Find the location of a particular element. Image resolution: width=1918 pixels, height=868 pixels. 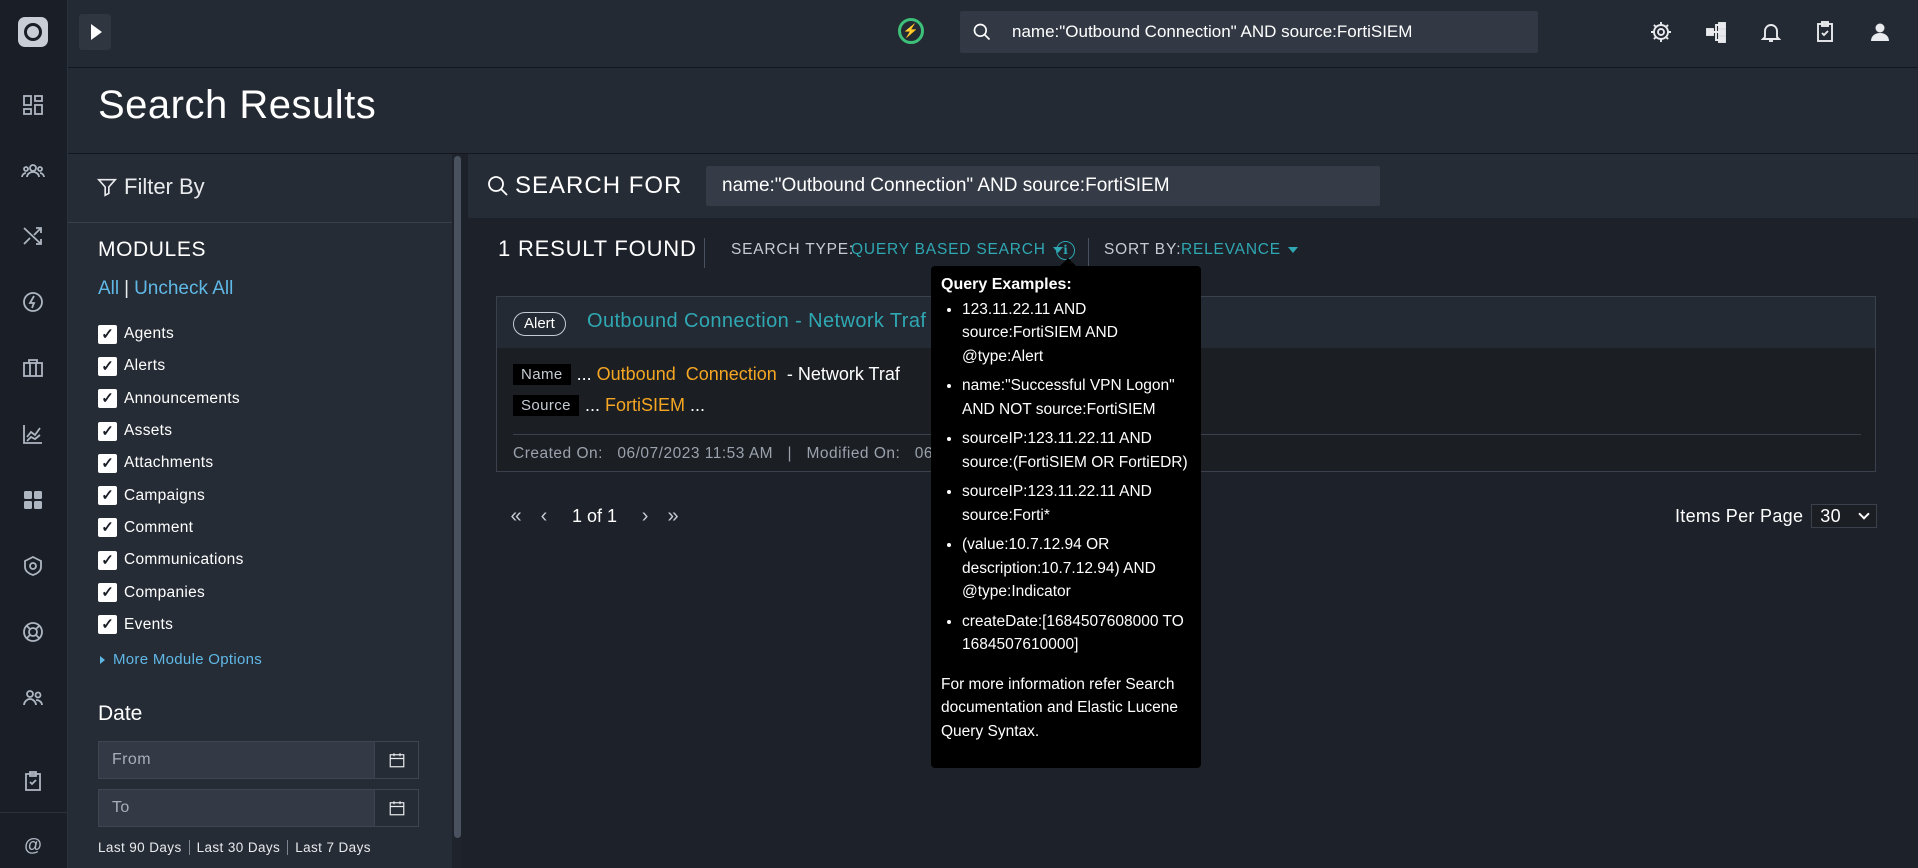

module-item-agents: ✓ Agents is located at coordinates (171, 334).